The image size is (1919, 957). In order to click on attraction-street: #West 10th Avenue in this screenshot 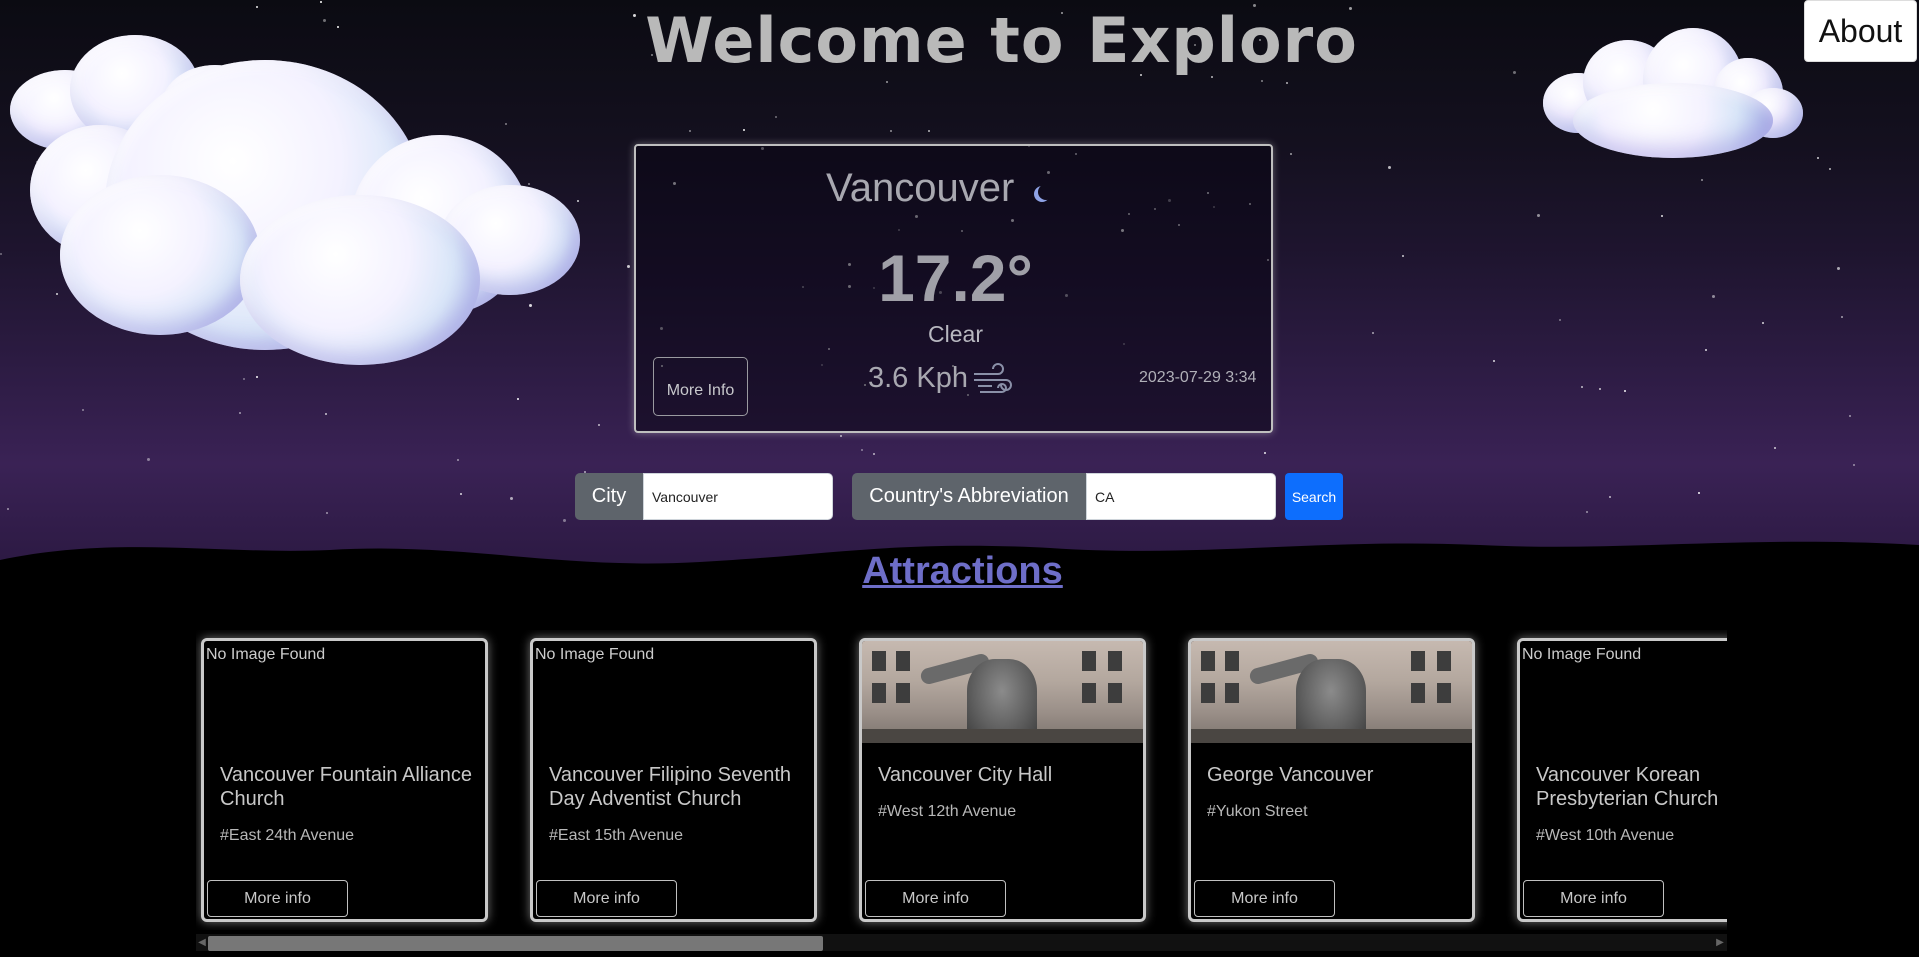, I will do `click(1605, 835)`.